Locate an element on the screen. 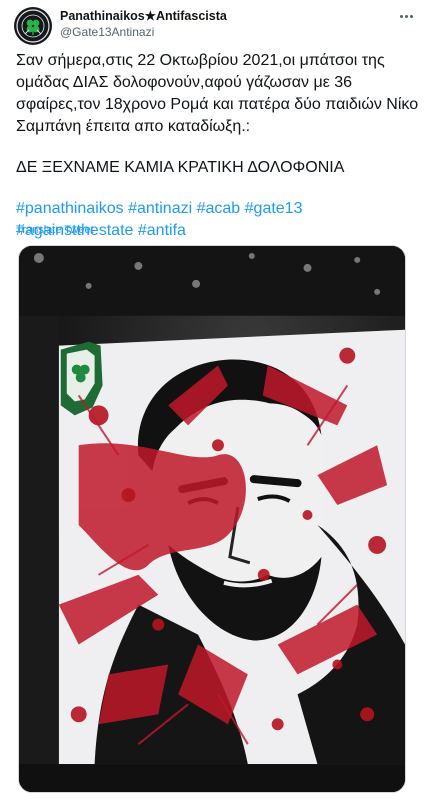 This screenshot has height=800, width=435. hashtag-link: #gate13 is located at coordinates (274, 208).